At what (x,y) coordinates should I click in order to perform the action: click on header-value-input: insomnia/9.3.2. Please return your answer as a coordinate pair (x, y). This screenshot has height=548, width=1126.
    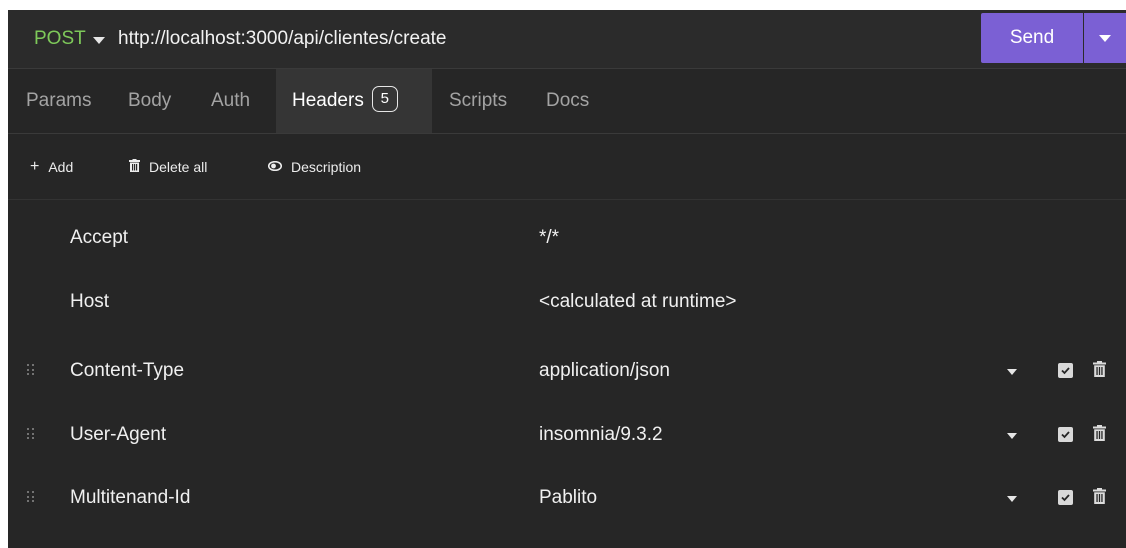
    Looking at the image, I should click on (601, 435).